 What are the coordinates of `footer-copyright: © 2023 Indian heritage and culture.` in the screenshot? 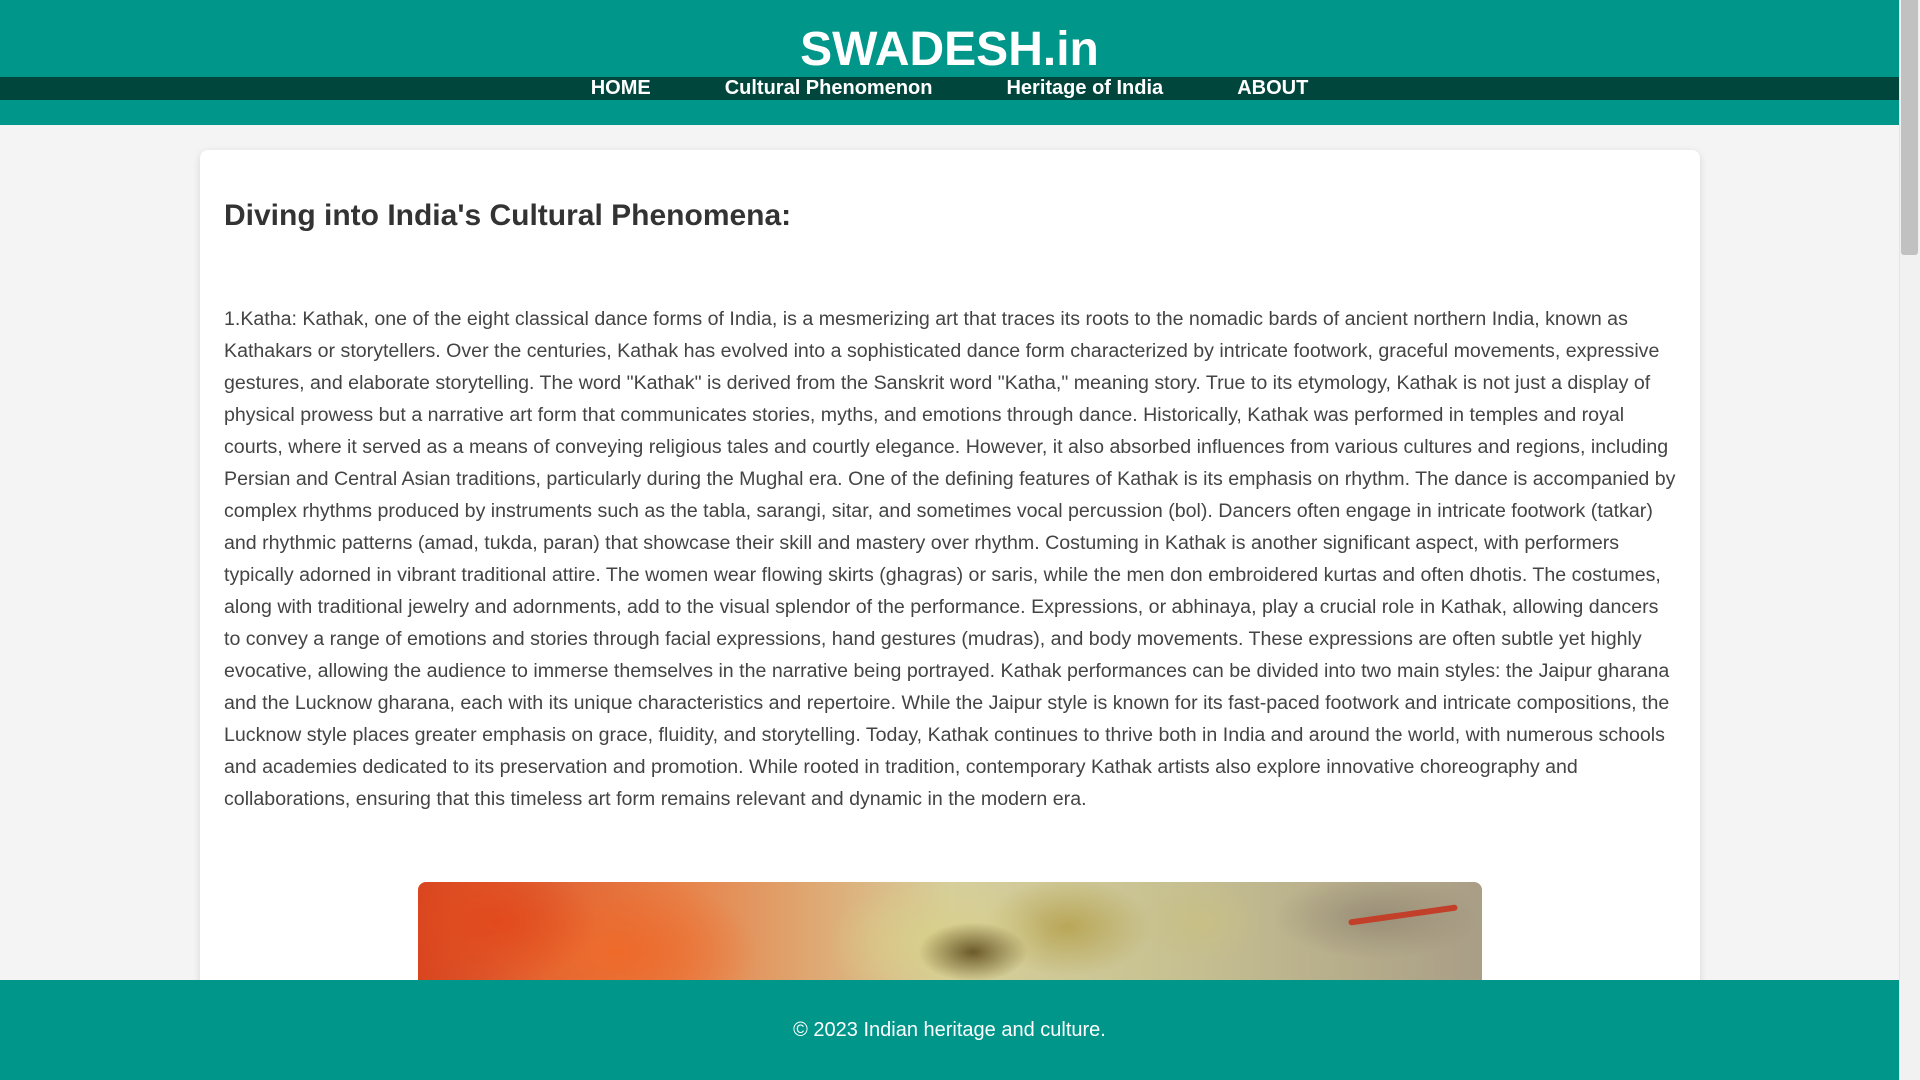 It's located at (949, 1030).